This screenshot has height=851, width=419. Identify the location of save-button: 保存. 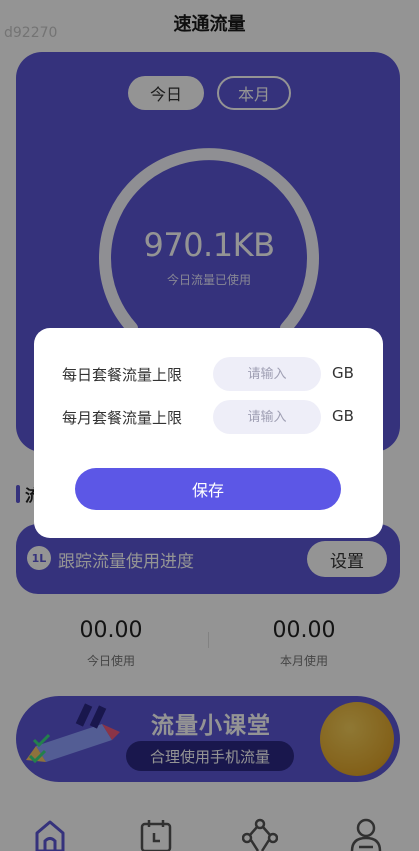
(208, 489).